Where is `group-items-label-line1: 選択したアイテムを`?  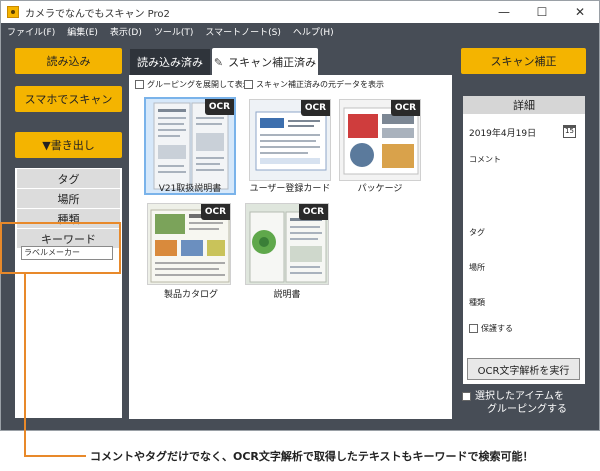
group-items-label-line1: 選択したアイテムを is located at coordinates (519, 396).